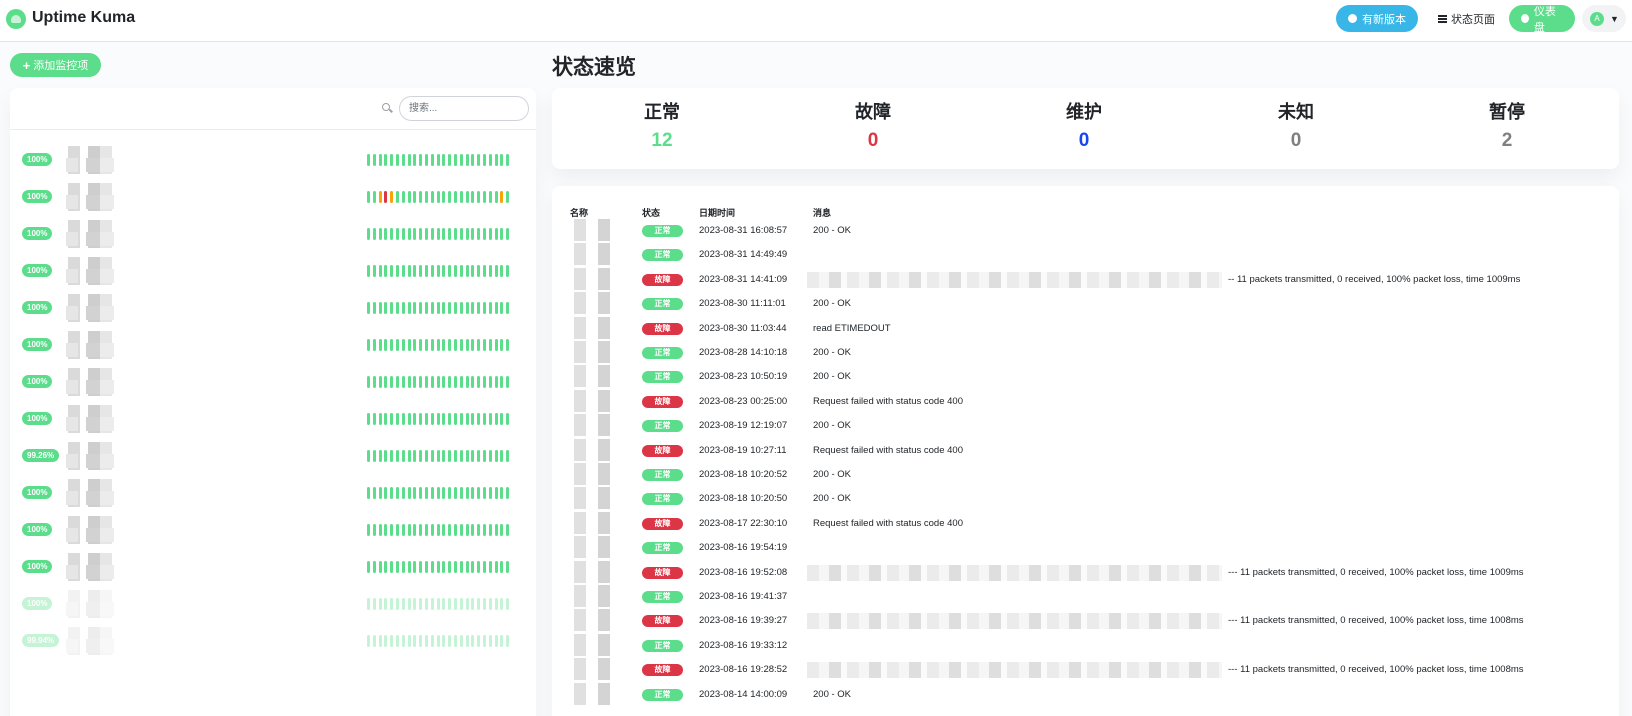  Describe the element at coordinates (464, 108) in the screenshot. I see `search-input` at that location.